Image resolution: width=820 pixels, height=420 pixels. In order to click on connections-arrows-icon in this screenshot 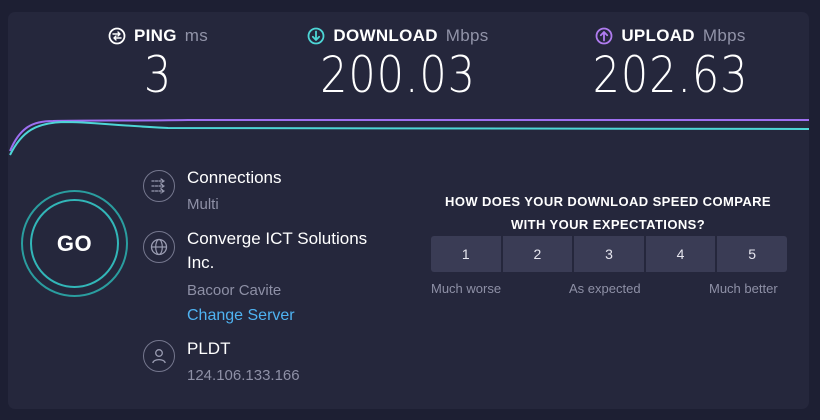, I will do `click(159, 186)`.